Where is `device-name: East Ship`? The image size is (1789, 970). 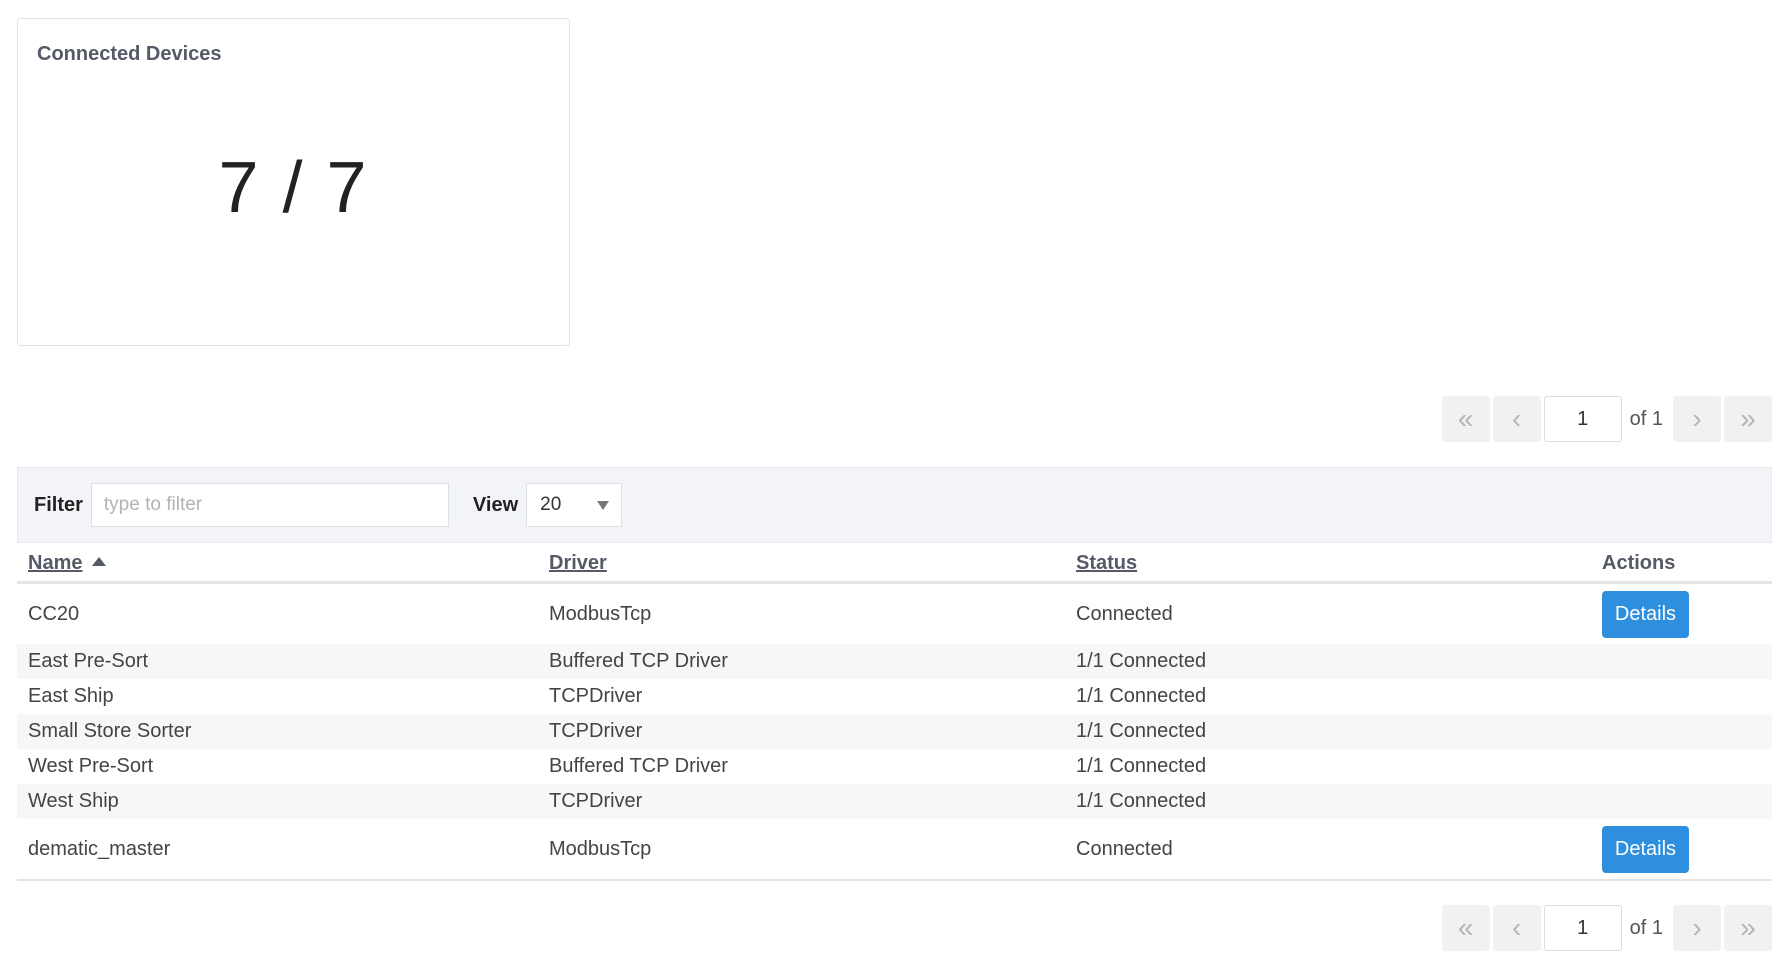 device-name: East Ship is located at coordinates (71, 696).